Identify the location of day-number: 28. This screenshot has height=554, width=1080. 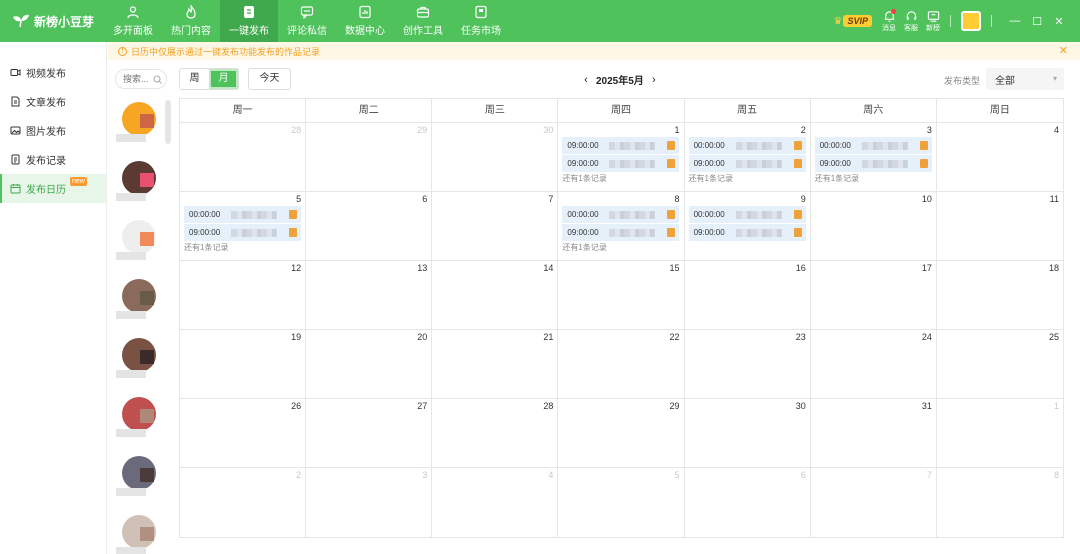
(296, 130).